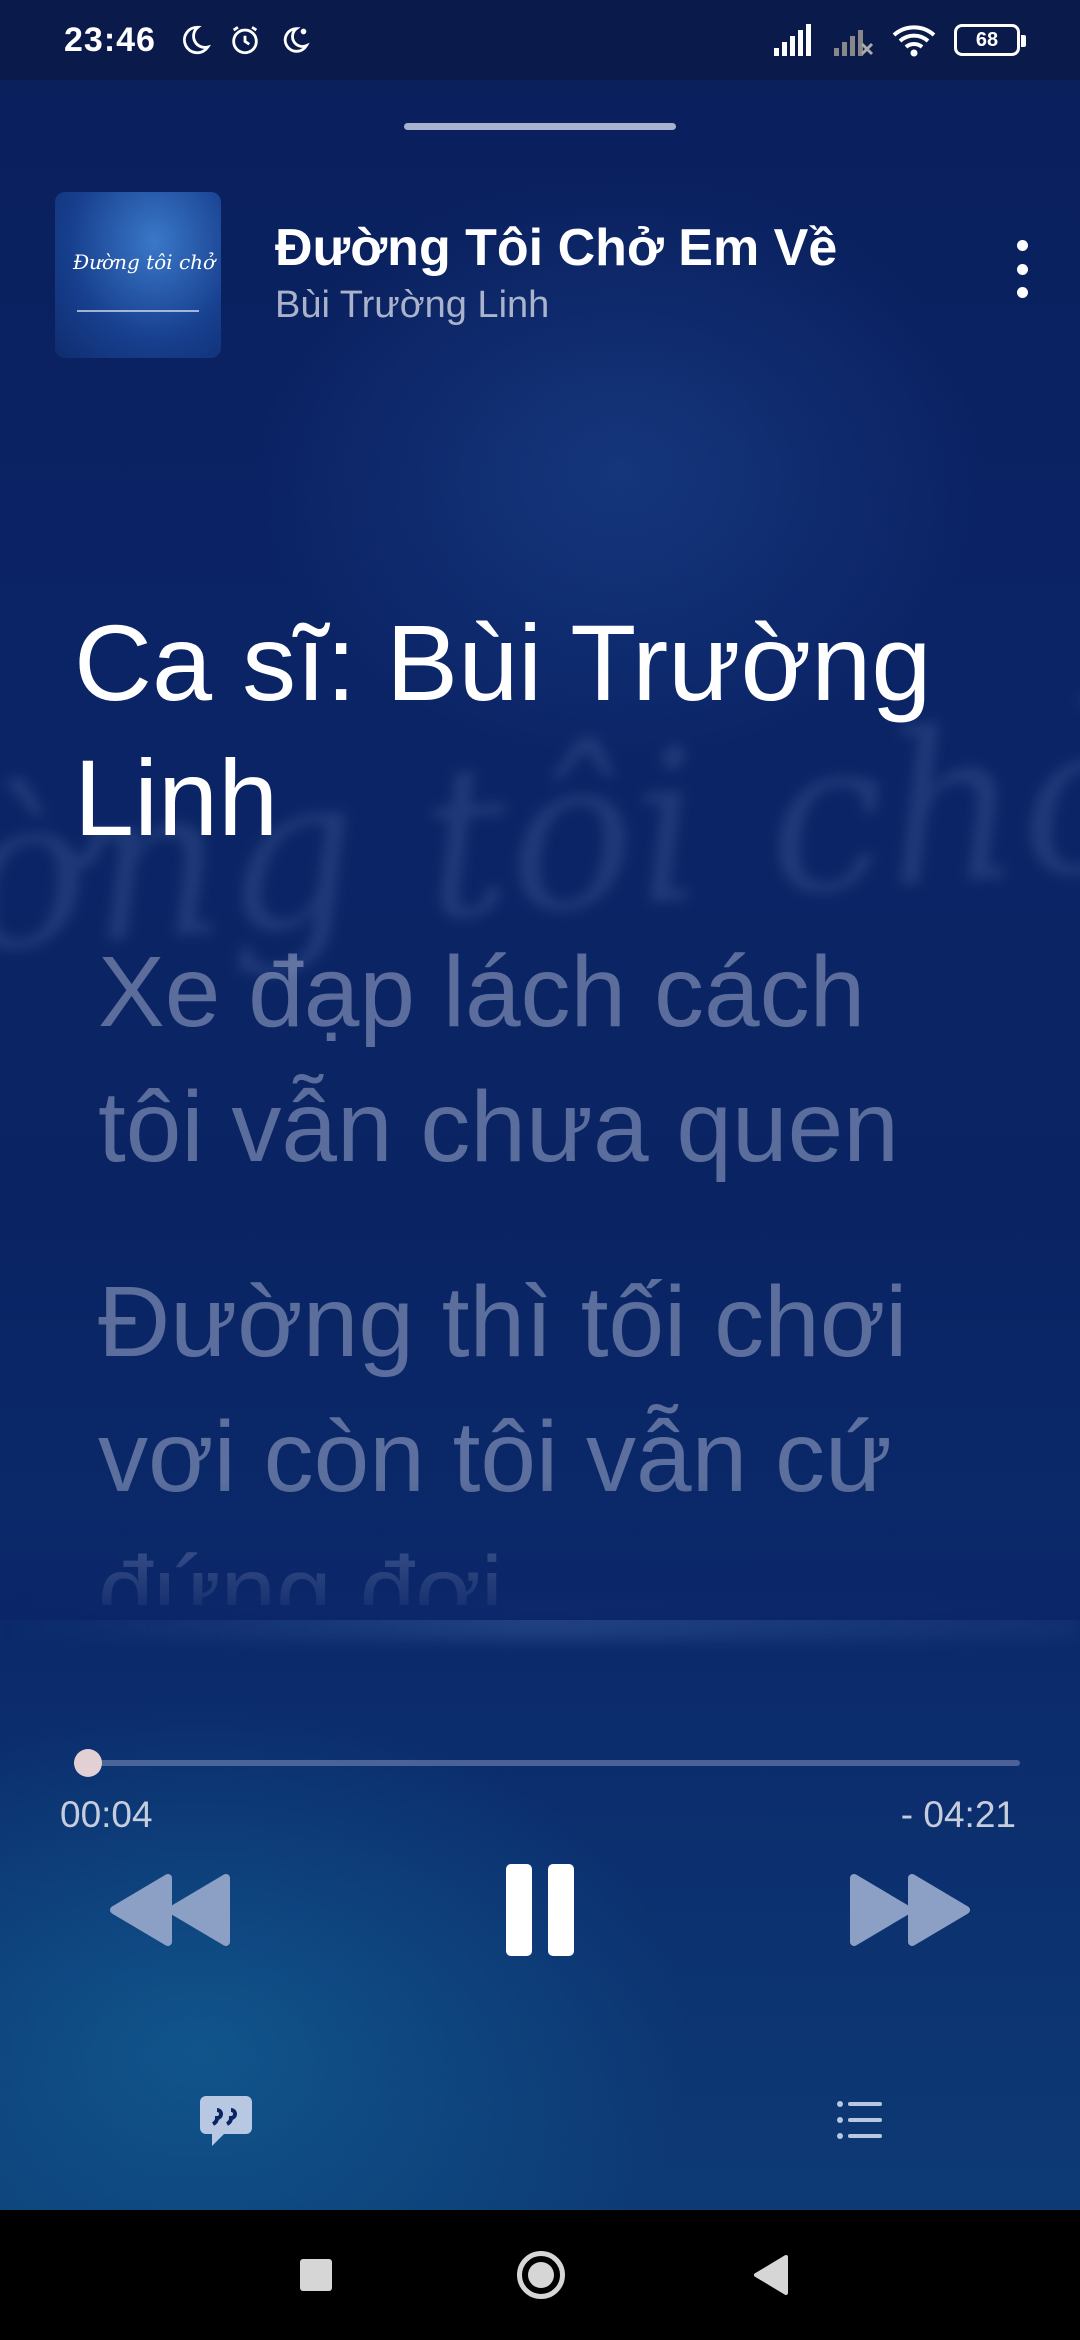 The width and height of the screenshot is (1080, 2340). What do you see at coordinates (534, 730) in the screenshot?
I see `lyric-line-active: Ca sĩ: Bùi Trường Linh` at bounding box center [534, 730].